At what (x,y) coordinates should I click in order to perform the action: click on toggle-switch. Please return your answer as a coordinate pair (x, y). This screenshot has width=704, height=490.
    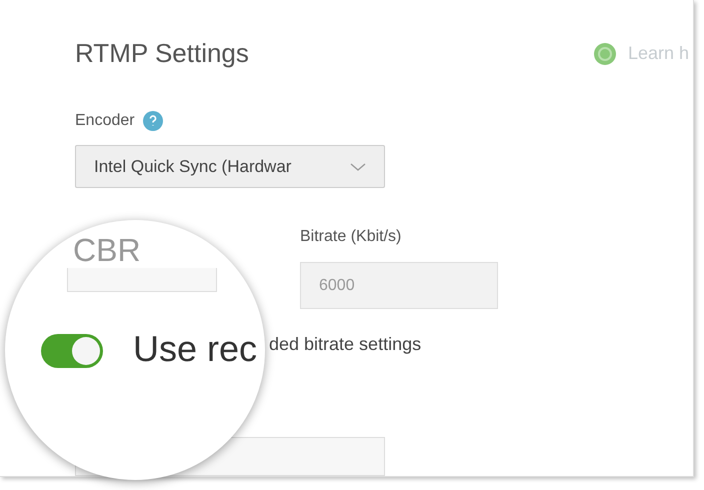
    Looking at the image, I should click on (72, 351).